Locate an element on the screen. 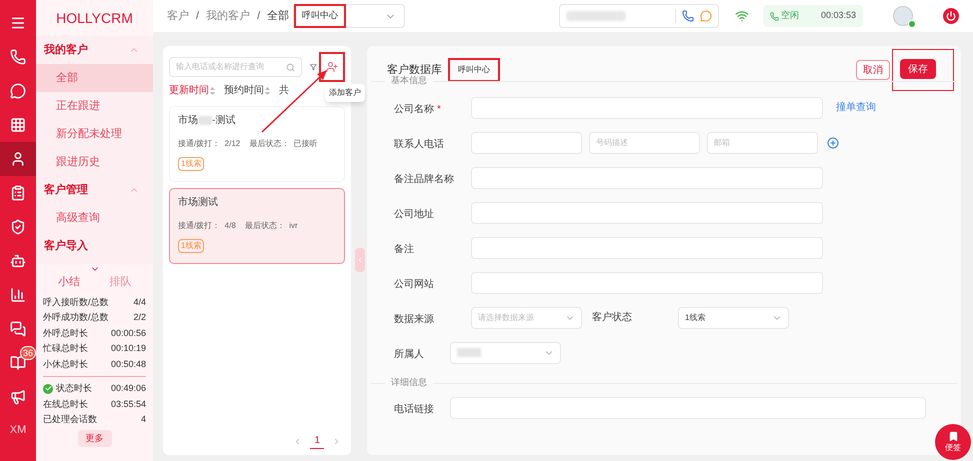 This screenshot has width=973, height=461. customer-name: 市场测试 is located at coordinates (198, 203).